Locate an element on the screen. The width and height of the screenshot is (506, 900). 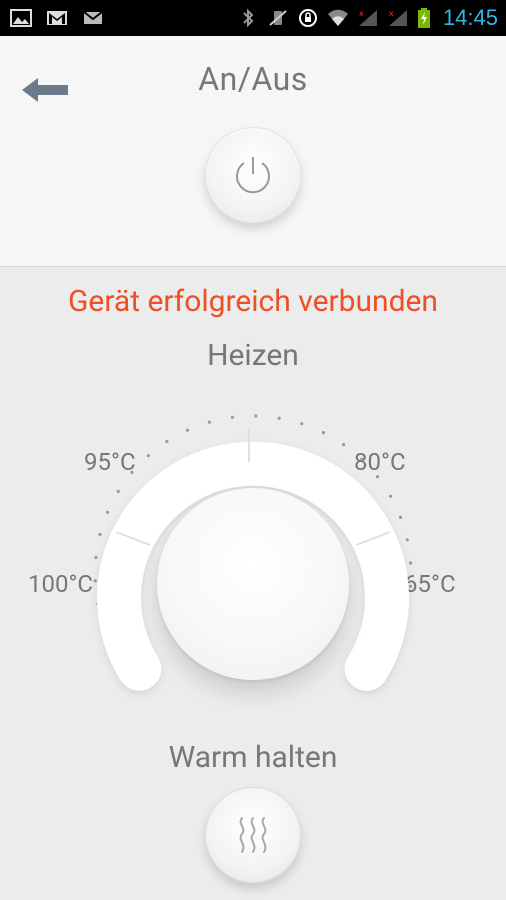
signal-2-icon: x is located at coordinates (397, 17).